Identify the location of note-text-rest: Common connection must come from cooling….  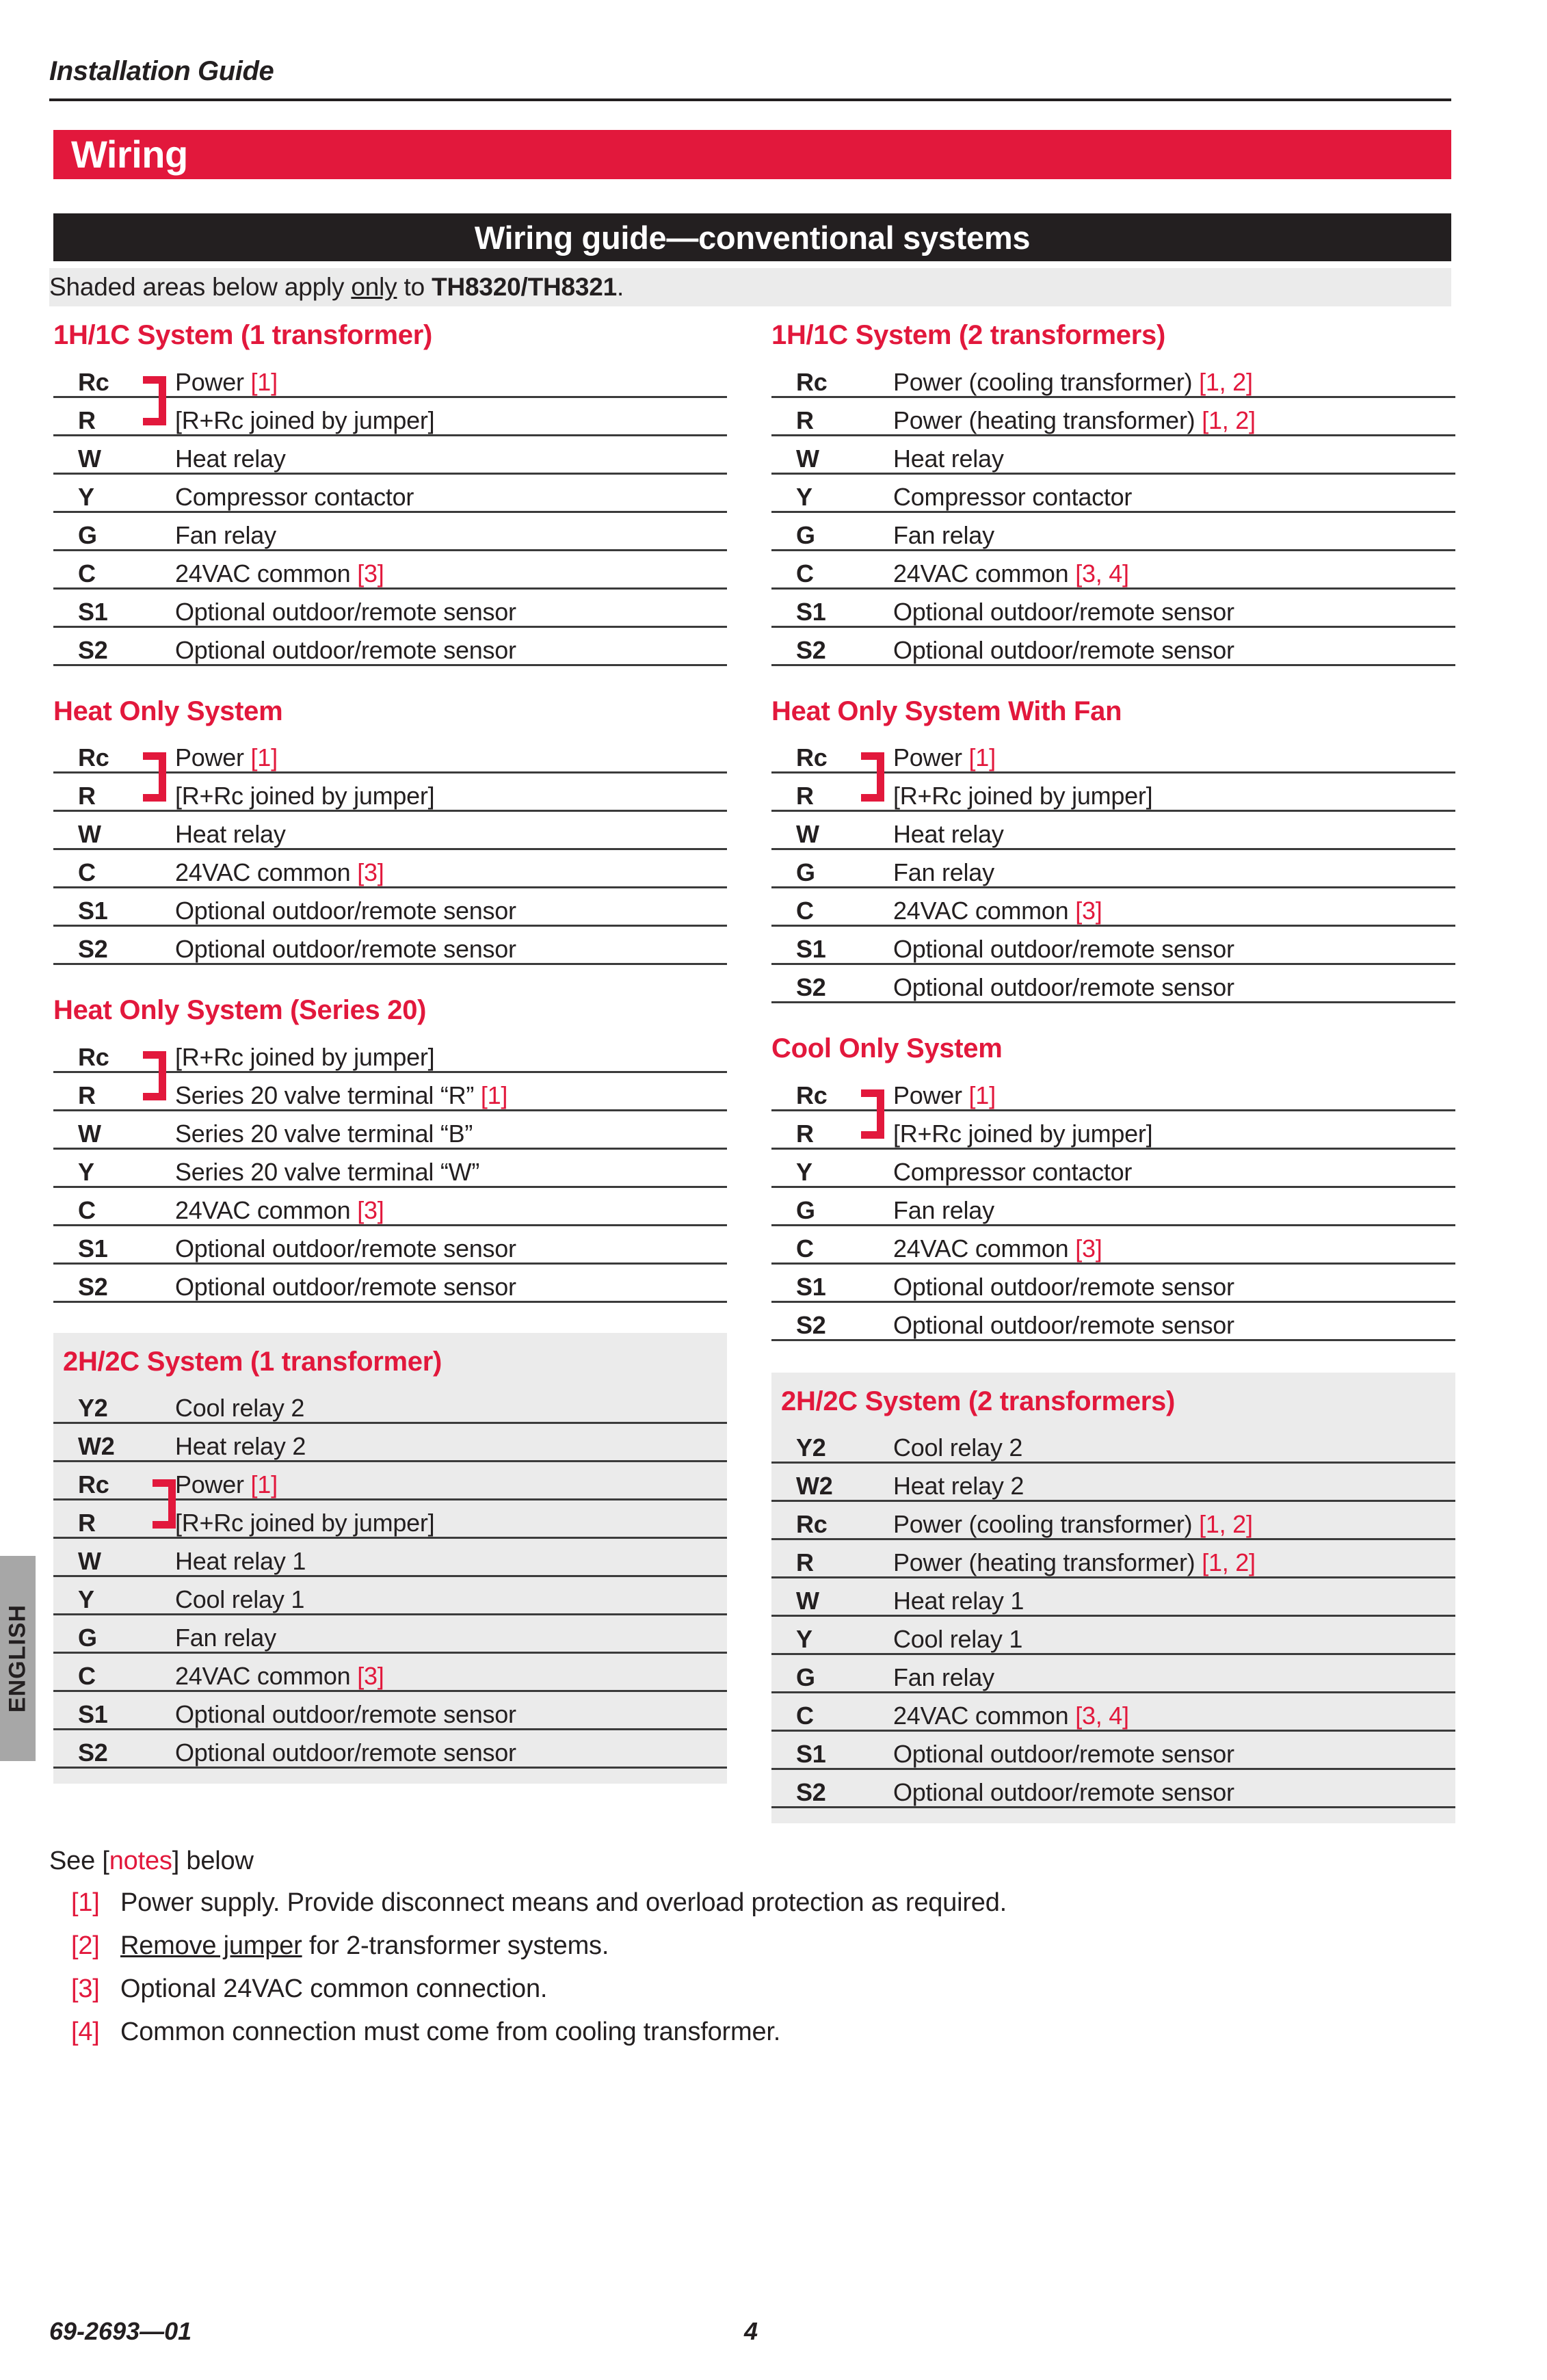
(450, 2032).